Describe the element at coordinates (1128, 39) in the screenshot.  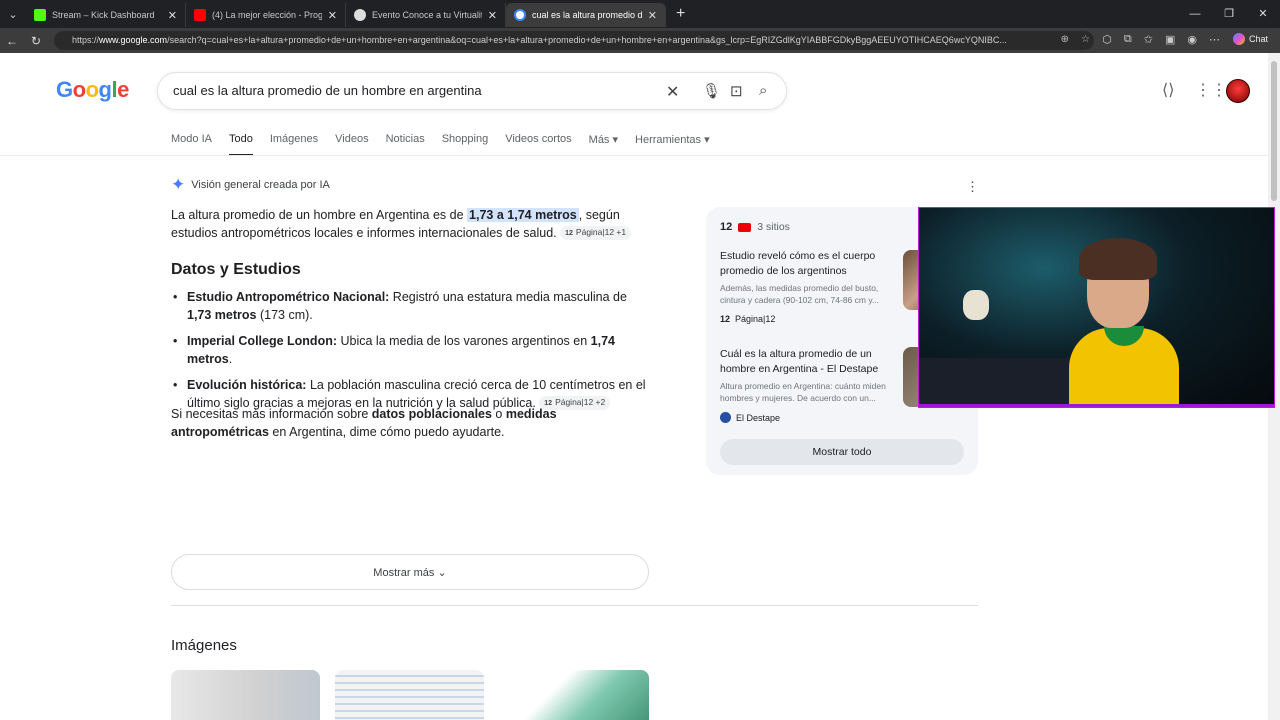
I see `split-screen-icon: ⧉` at that location.